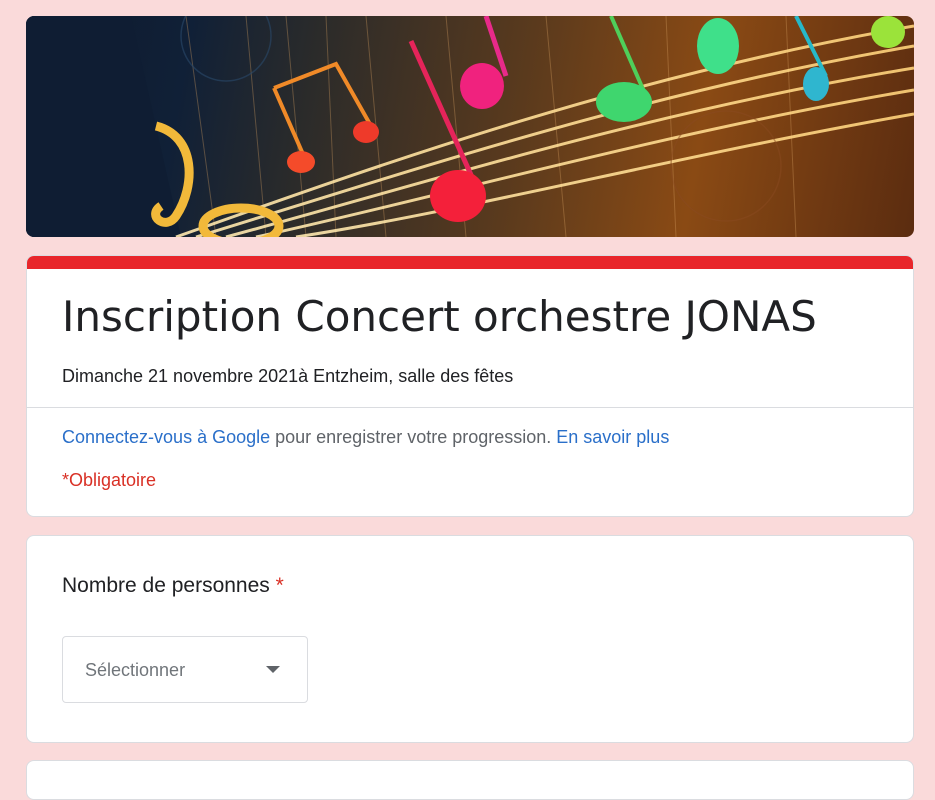  I want to click on learn-more-link: En savoir plus, so click(612, 437).